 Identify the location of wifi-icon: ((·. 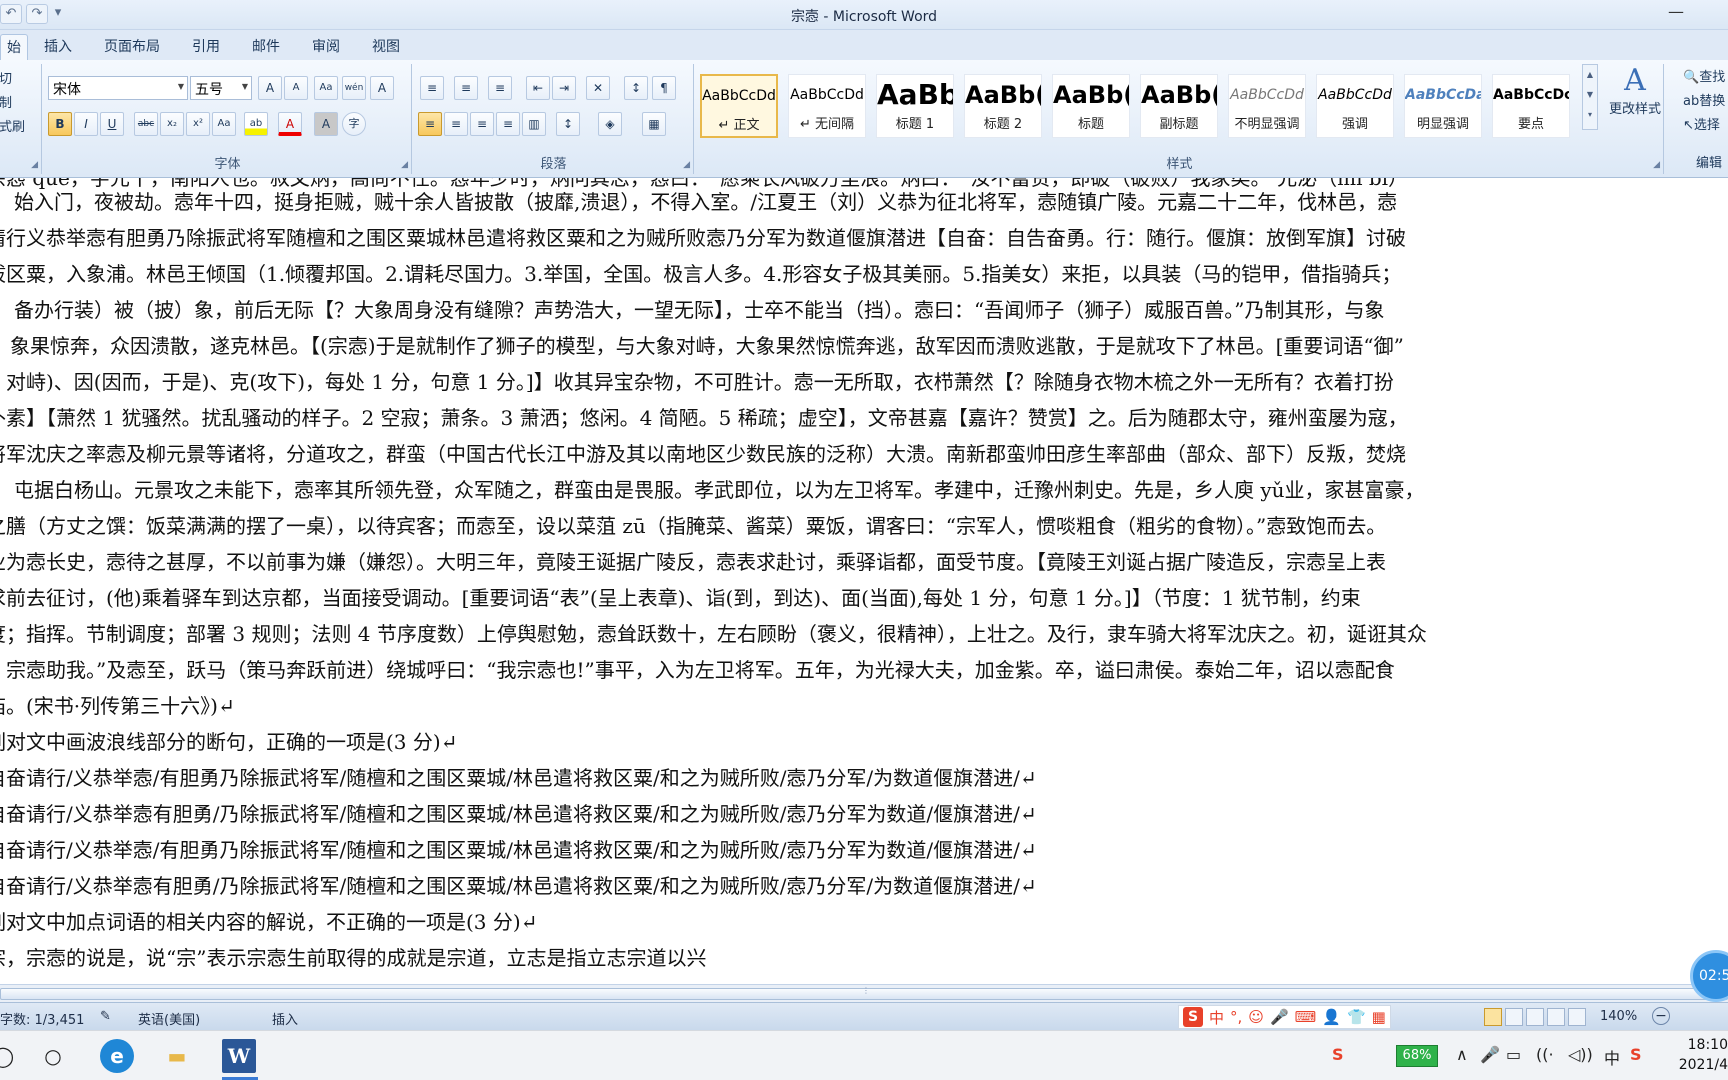
(1545, 1054).